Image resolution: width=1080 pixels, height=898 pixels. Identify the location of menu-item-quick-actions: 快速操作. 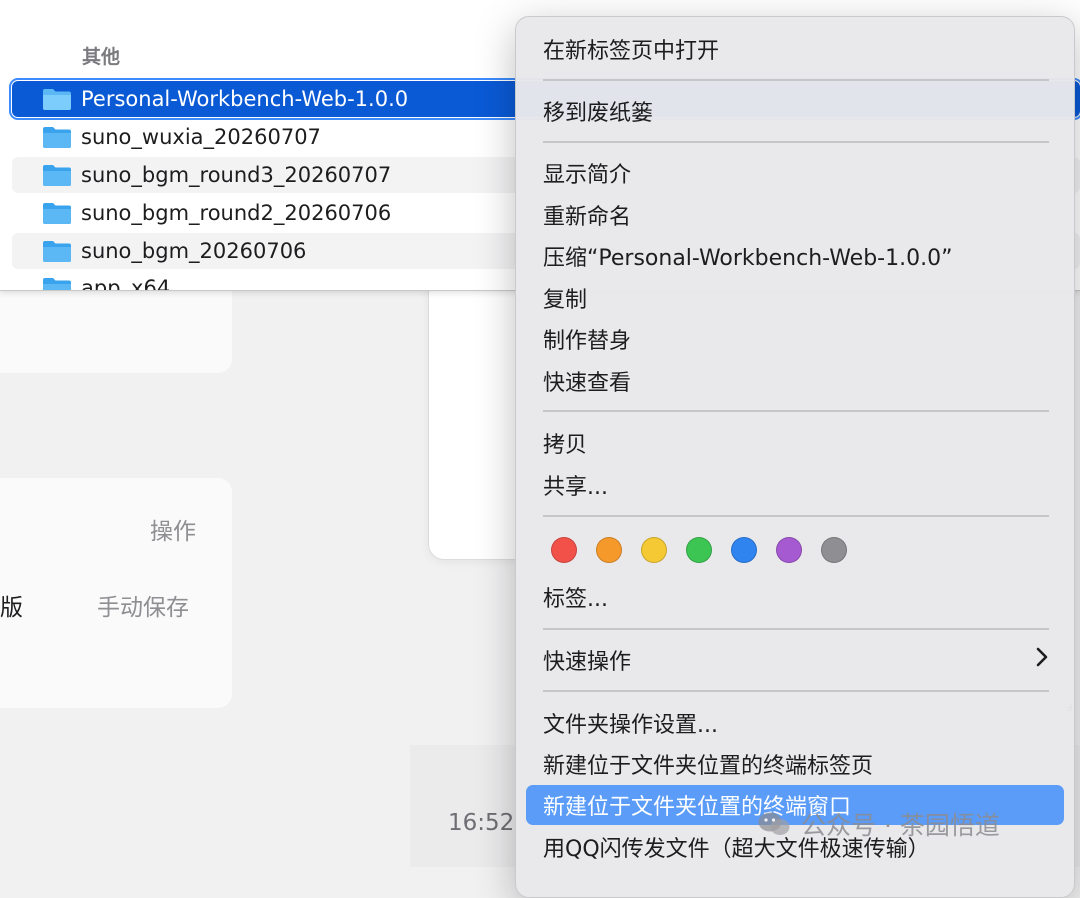
(795, 660).